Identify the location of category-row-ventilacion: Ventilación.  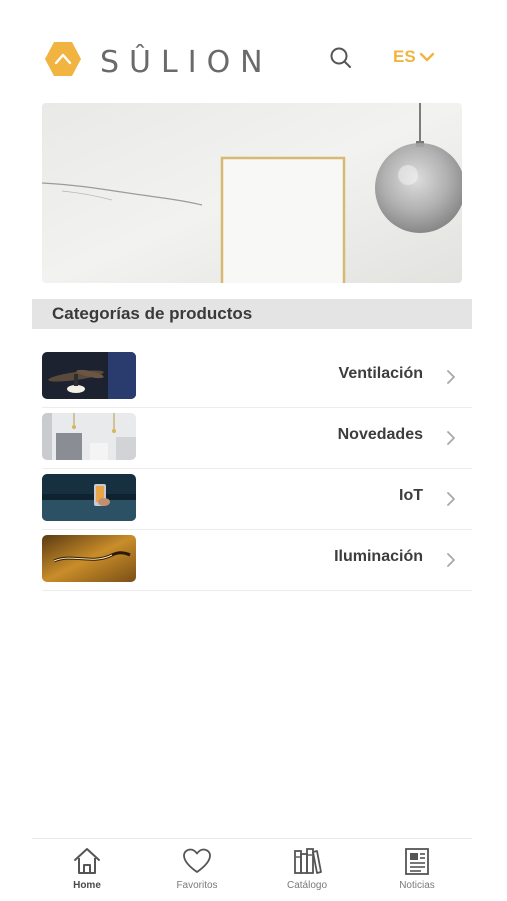
(257, 377).